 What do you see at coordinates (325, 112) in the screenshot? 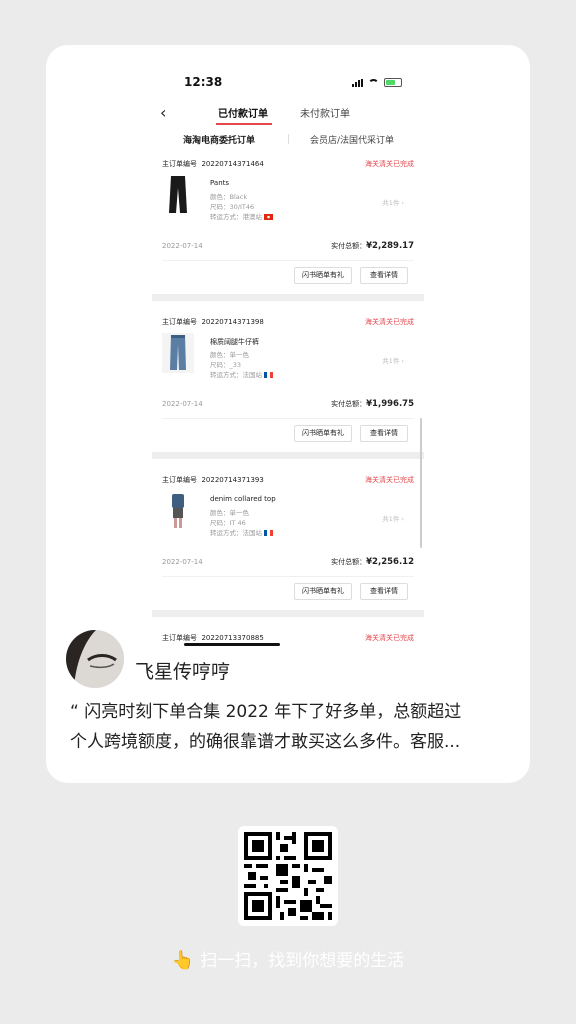
I see `tab-unpaid-orders: 未付款订单` at bounding box center [325, 112].